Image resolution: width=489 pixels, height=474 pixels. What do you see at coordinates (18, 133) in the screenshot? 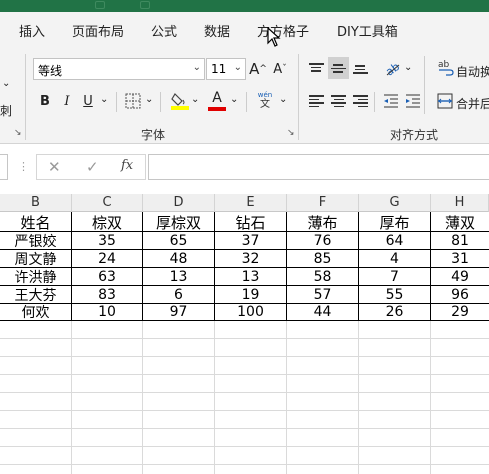
I see `clipboard-launcher-icon: ↘` at bounding box center [18, 133].